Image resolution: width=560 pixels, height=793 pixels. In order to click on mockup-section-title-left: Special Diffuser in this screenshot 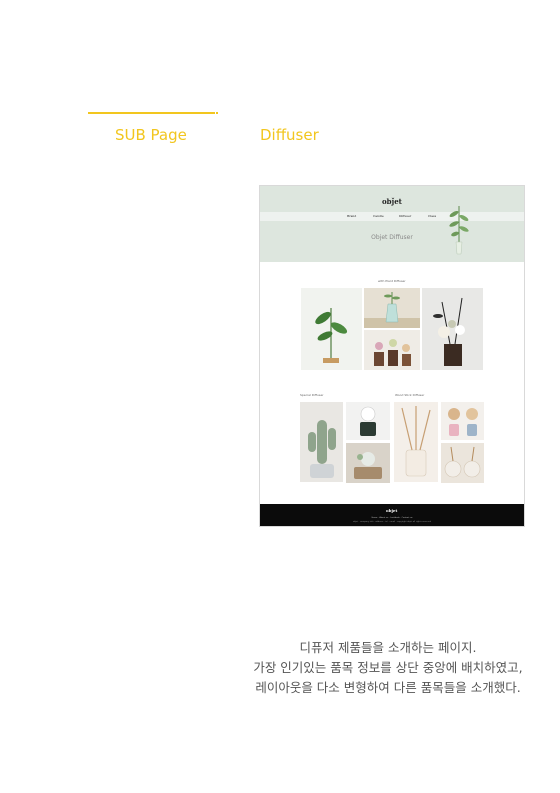, I will do `click(312, 395)`.